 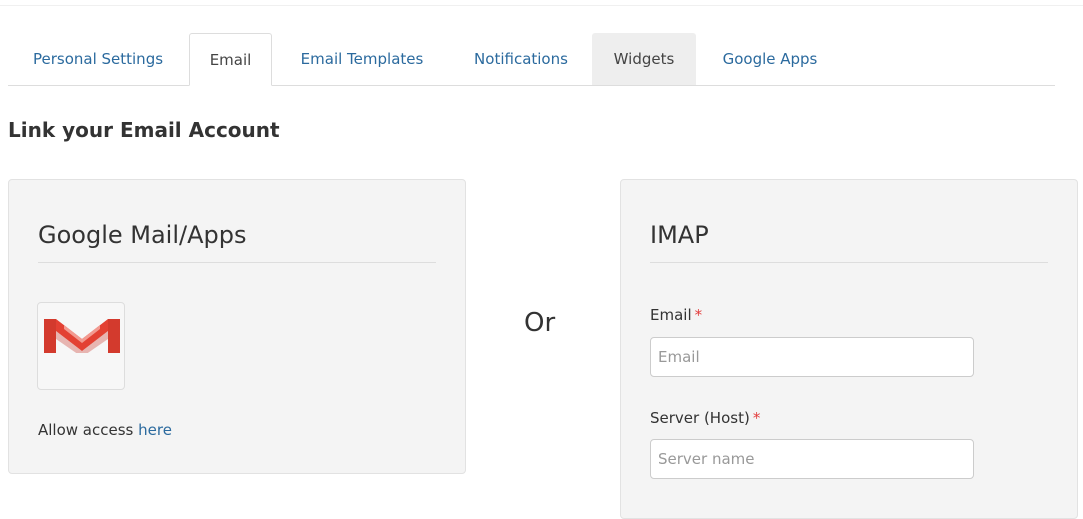 I want to click on server-input, so click(x=812, y=459).